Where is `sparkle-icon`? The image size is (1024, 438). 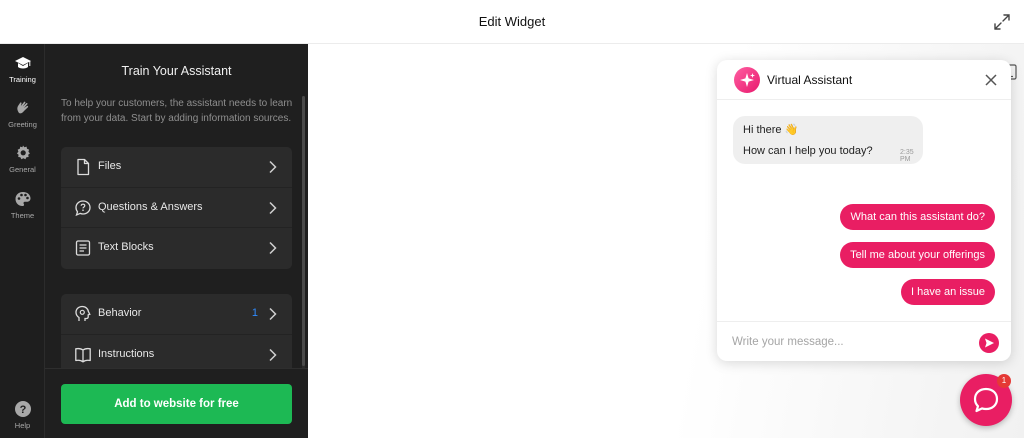
sparkle-icon is located at coordinates (747, 80).